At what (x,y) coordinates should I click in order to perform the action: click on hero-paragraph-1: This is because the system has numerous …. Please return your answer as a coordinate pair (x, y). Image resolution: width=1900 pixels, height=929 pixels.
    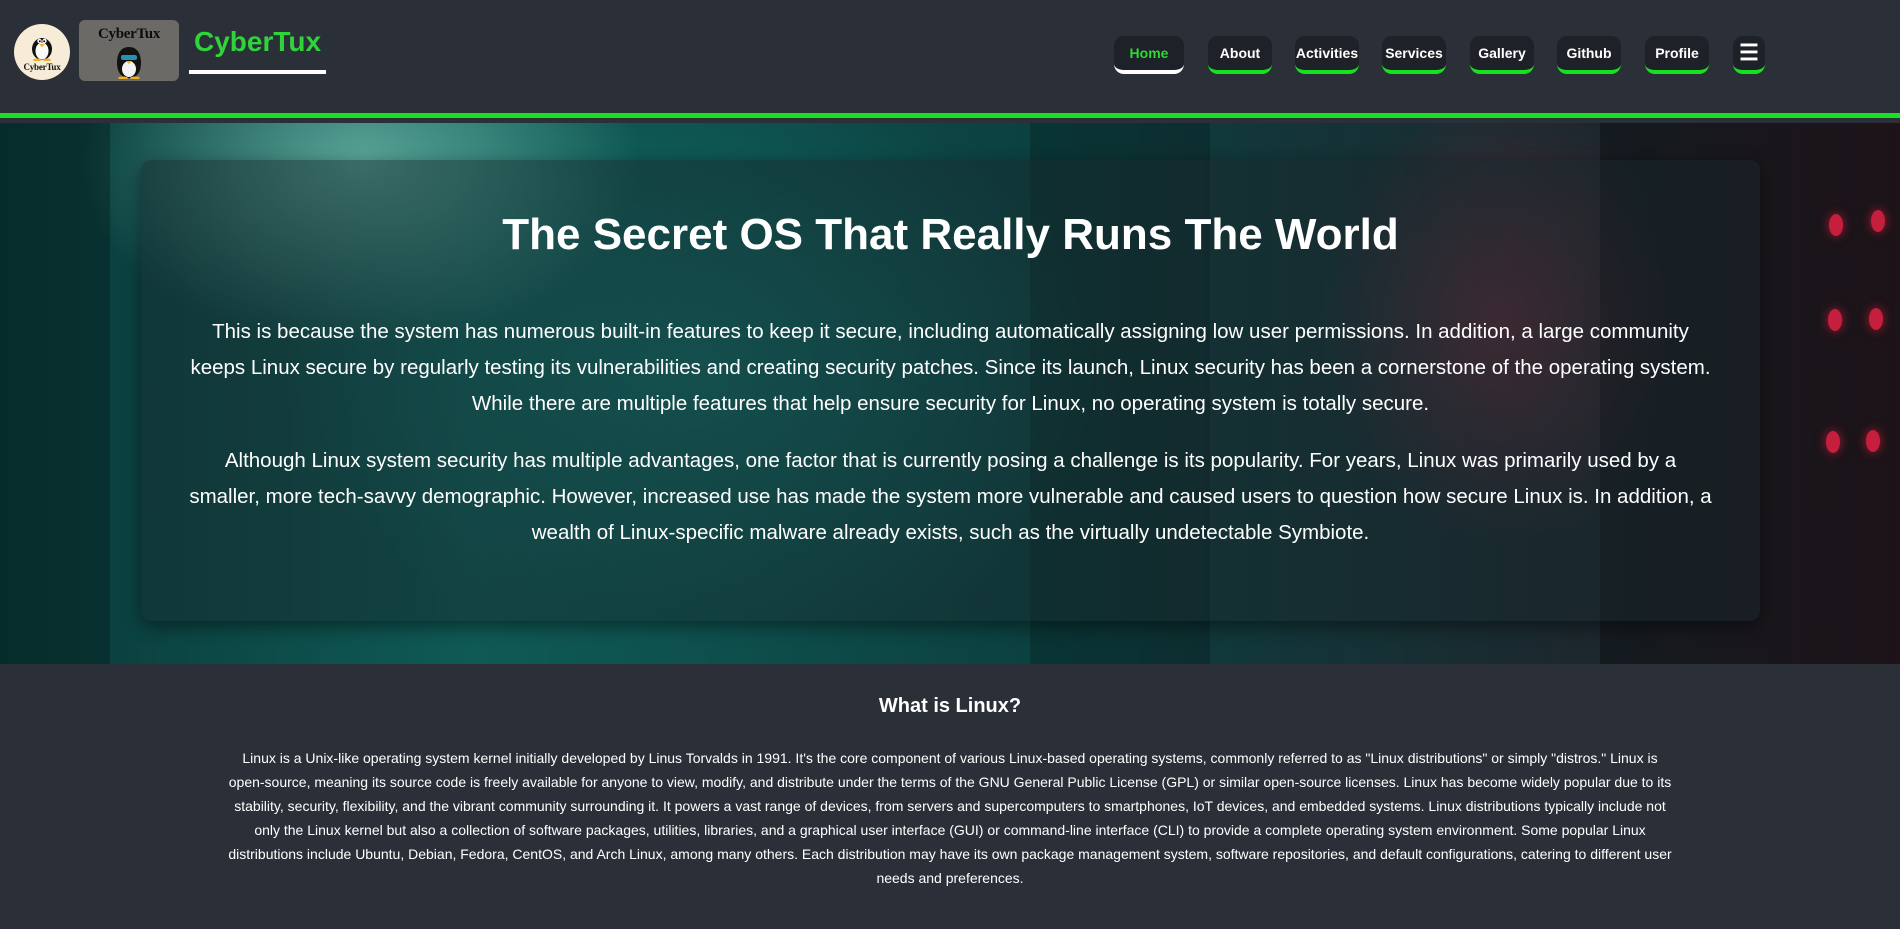
    Looking at the image, I should click on (950, 367).